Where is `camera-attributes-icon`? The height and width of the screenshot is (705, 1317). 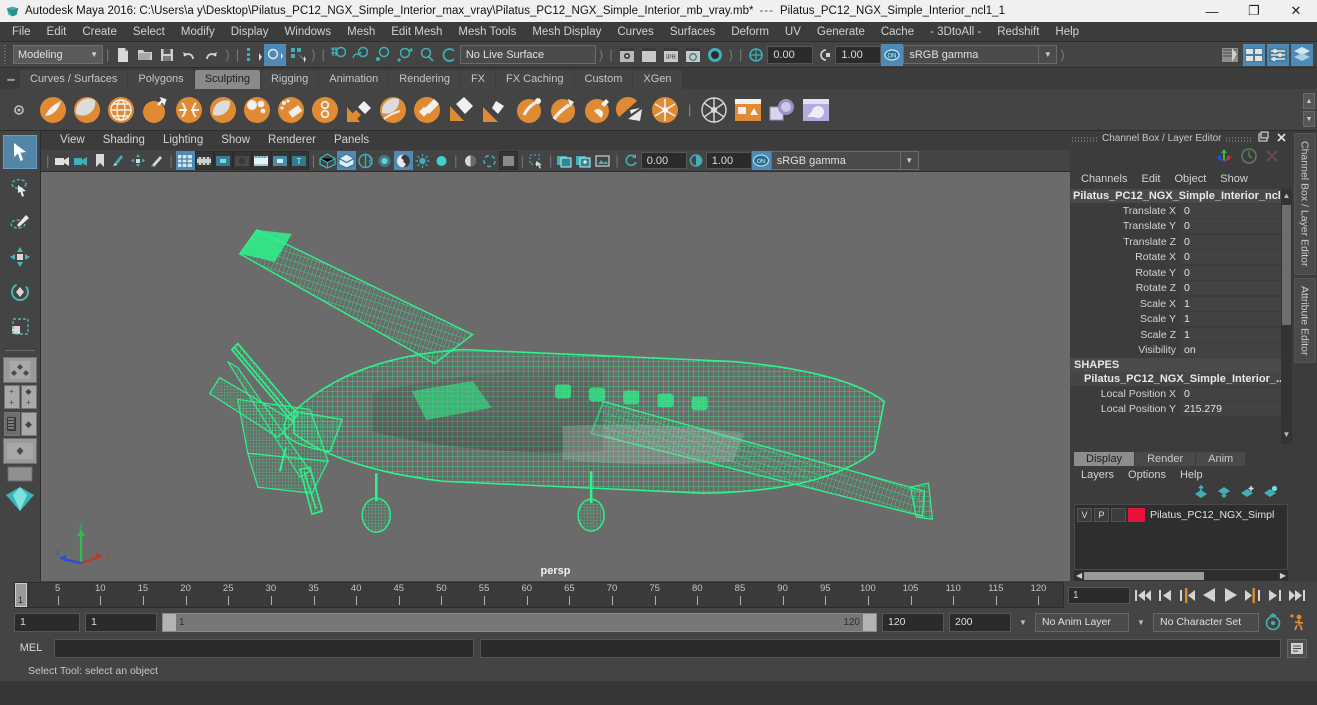
camera-attributes-icon is located at coordinates (80, 160).